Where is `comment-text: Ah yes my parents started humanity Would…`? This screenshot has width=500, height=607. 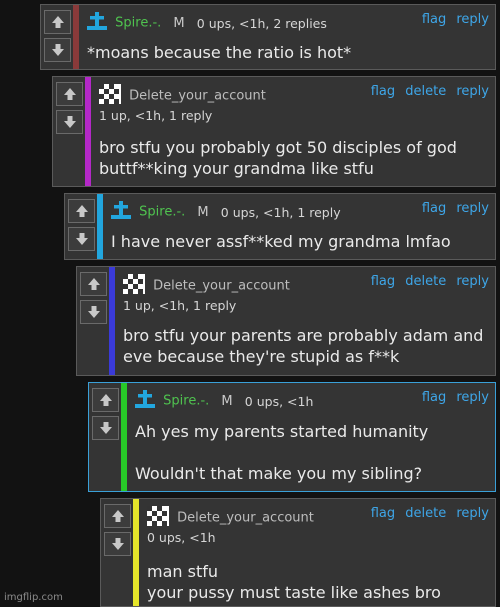 comment-text: Ah yes my parents started humanity Would… is located at coordinates (282, 452).